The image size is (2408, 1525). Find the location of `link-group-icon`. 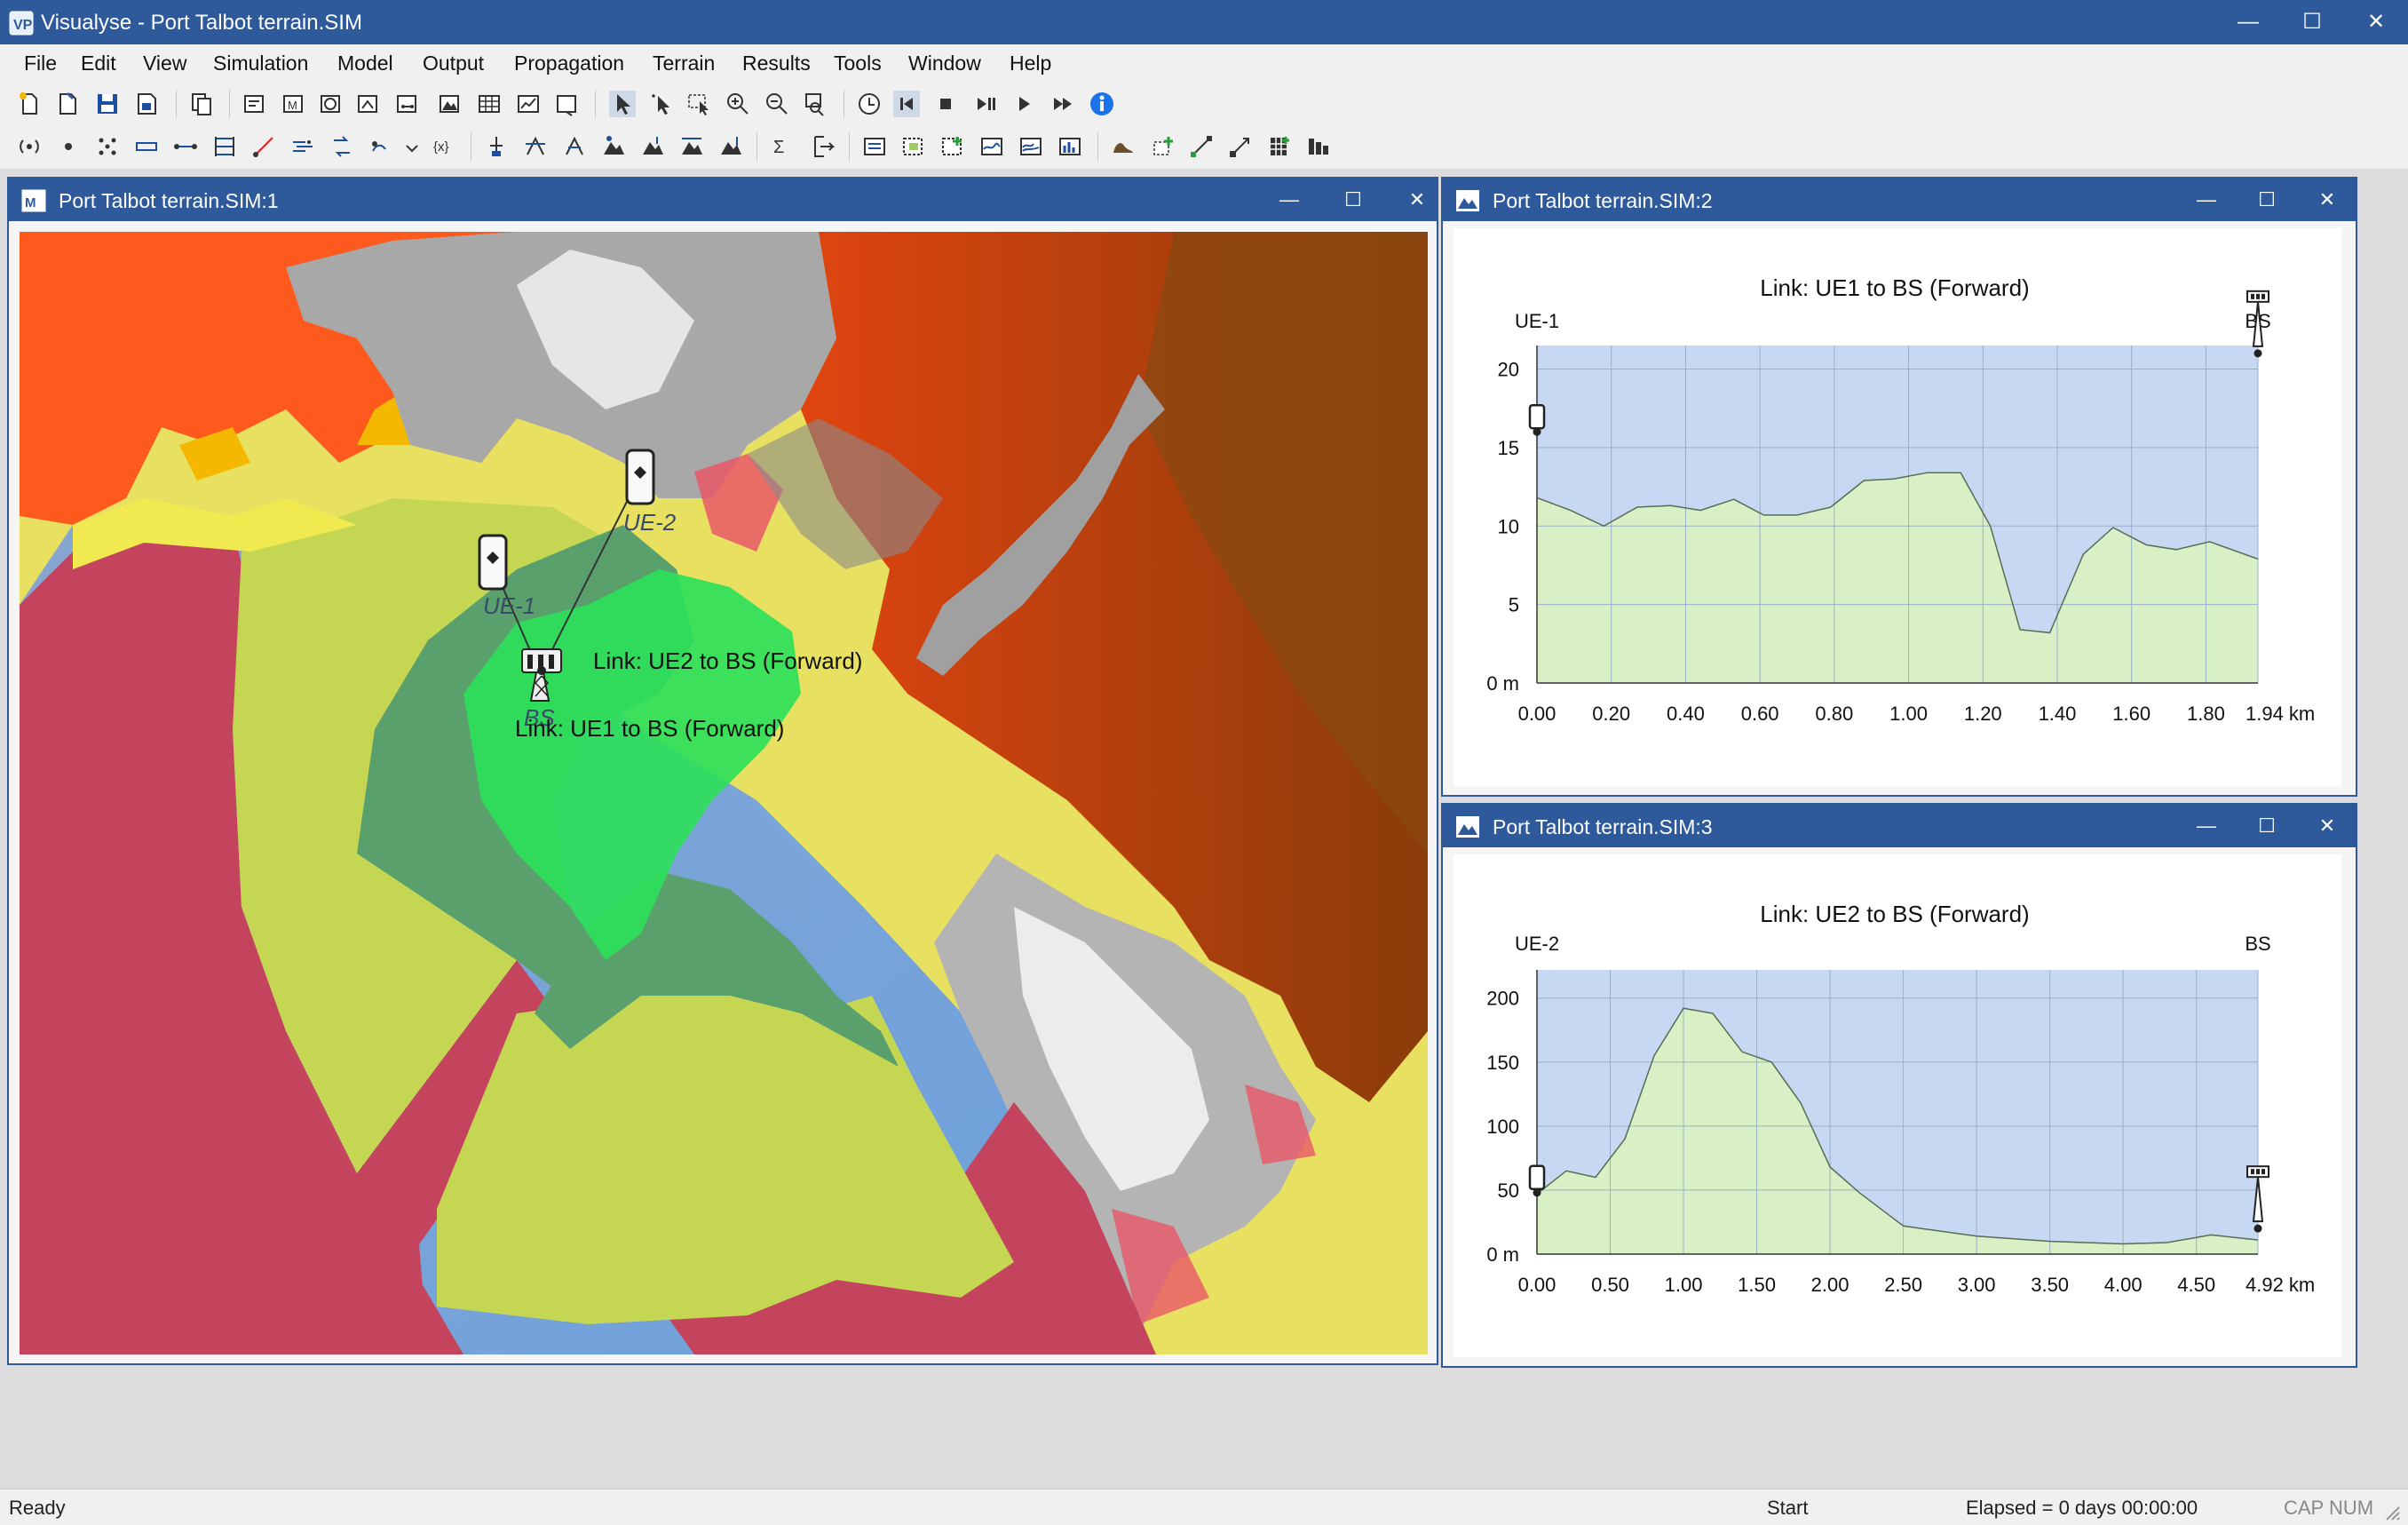

link-group-icon is located at coordinates (224, 146).